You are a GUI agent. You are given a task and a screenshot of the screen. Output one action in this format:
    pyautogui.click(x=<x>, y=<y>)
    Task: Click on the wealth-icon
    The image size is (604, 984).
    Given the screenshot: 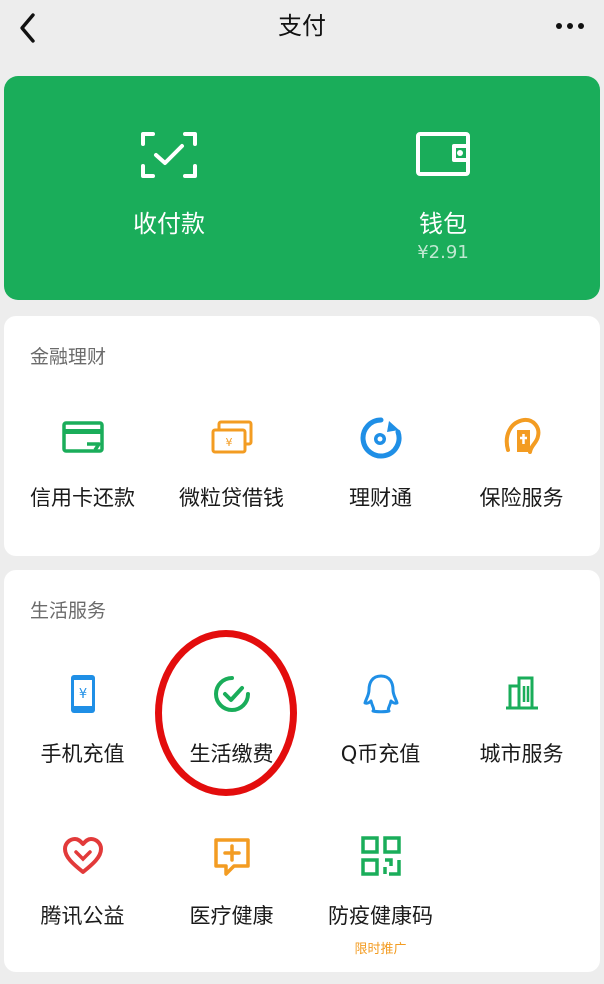 What is the action you would take?
    pyautogui.click(x=381, y=438)
    